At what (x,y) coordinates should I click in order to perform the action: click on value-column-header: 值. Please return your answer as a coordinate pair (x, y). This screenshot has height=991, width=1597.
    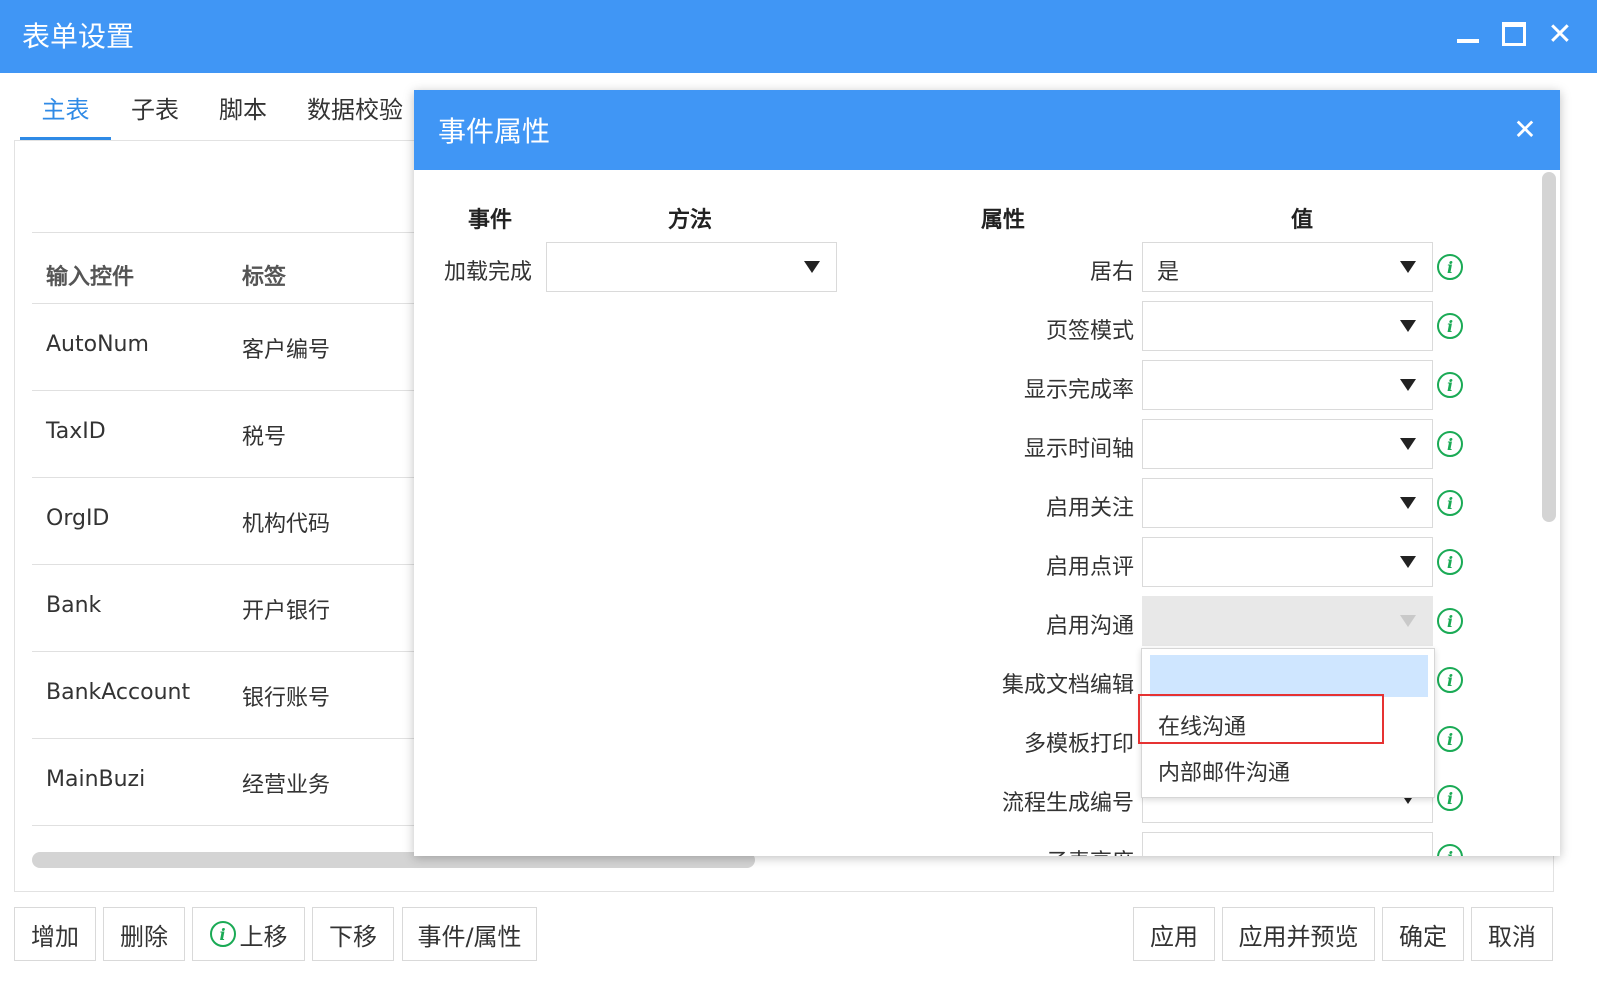
    Looking at the image, I should click on (1302, 220).